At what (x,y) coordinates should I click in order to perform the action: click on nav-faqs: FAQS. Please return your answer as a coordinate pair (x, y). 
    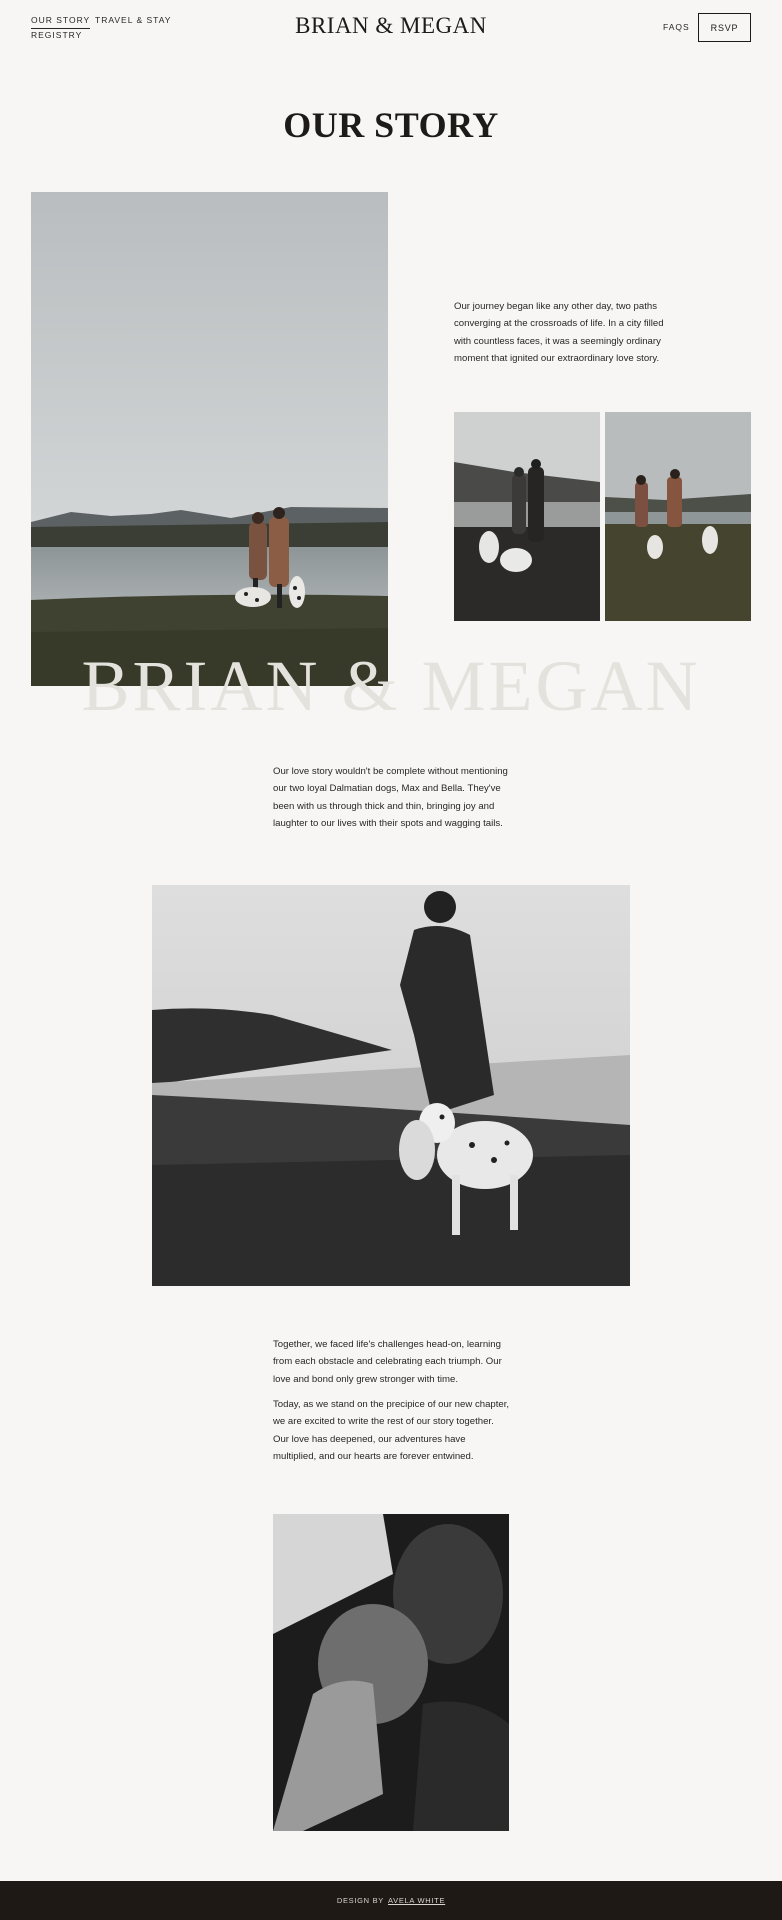
    Looking at the image, I should click on (676, 27).